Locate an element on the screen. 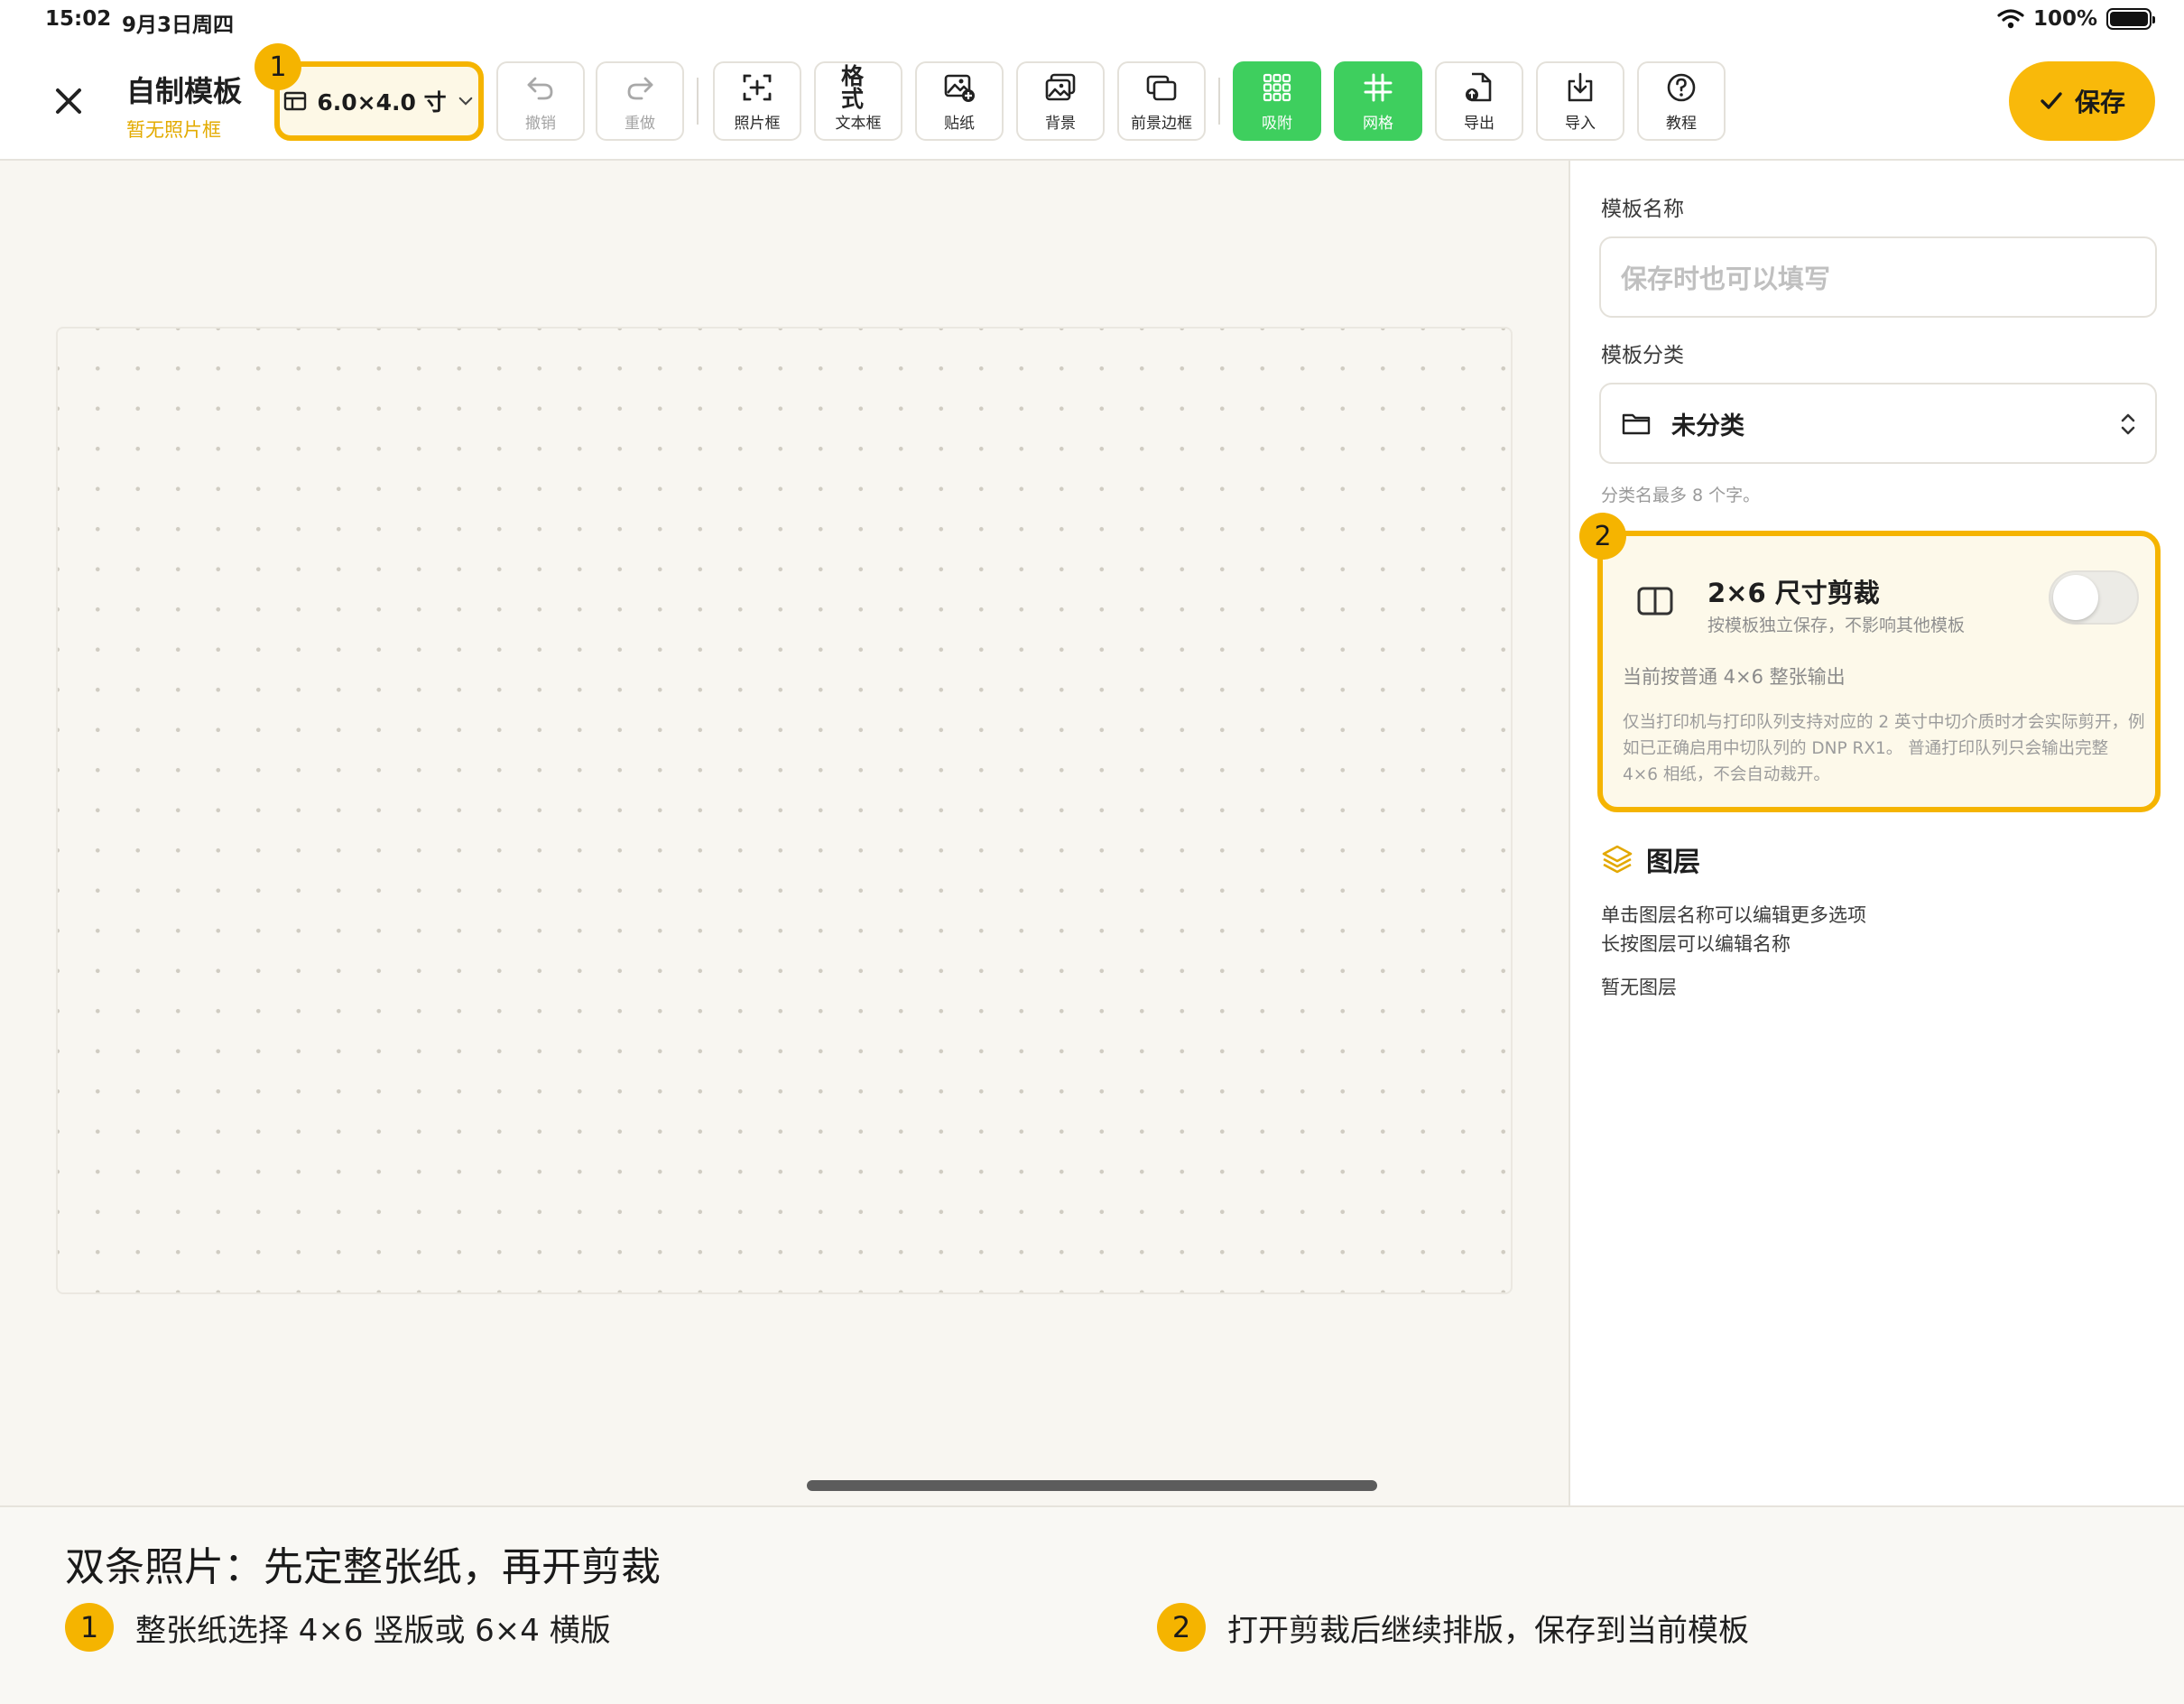 This screenshot has width=2184, height=1704. close-icon is located at coordinates (68, 101).